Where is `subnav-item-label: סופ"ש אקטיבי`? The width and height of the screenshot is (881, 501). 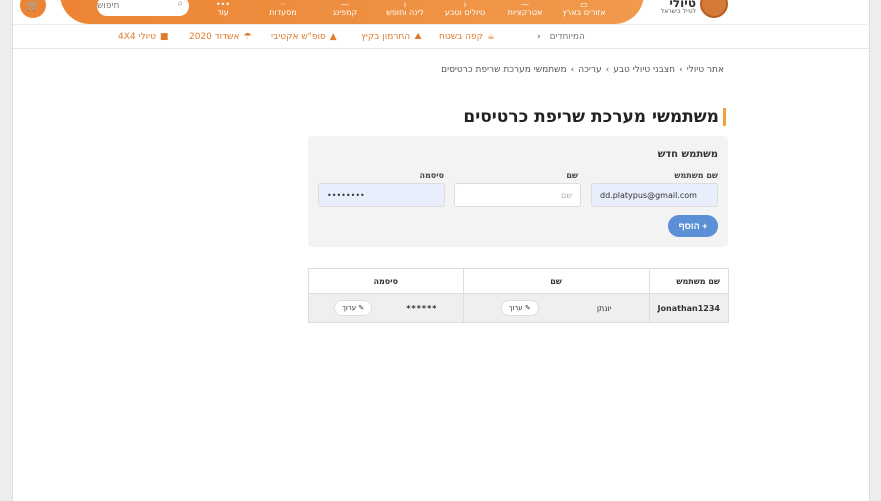
subnav-item-label: סופ"ש אקטיבי is located at coordinates (298, 37).